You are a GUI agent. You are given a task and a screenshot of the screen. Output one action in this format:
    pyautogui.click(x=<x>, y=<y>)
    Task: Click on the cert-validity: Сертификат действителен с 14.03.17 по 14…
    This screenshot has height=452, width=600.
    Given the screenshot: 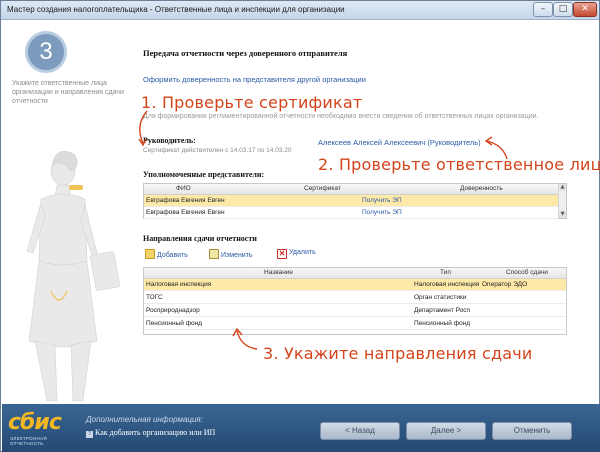 What is the action you would take?
    pyautogui.click(x=217, y=150)
    